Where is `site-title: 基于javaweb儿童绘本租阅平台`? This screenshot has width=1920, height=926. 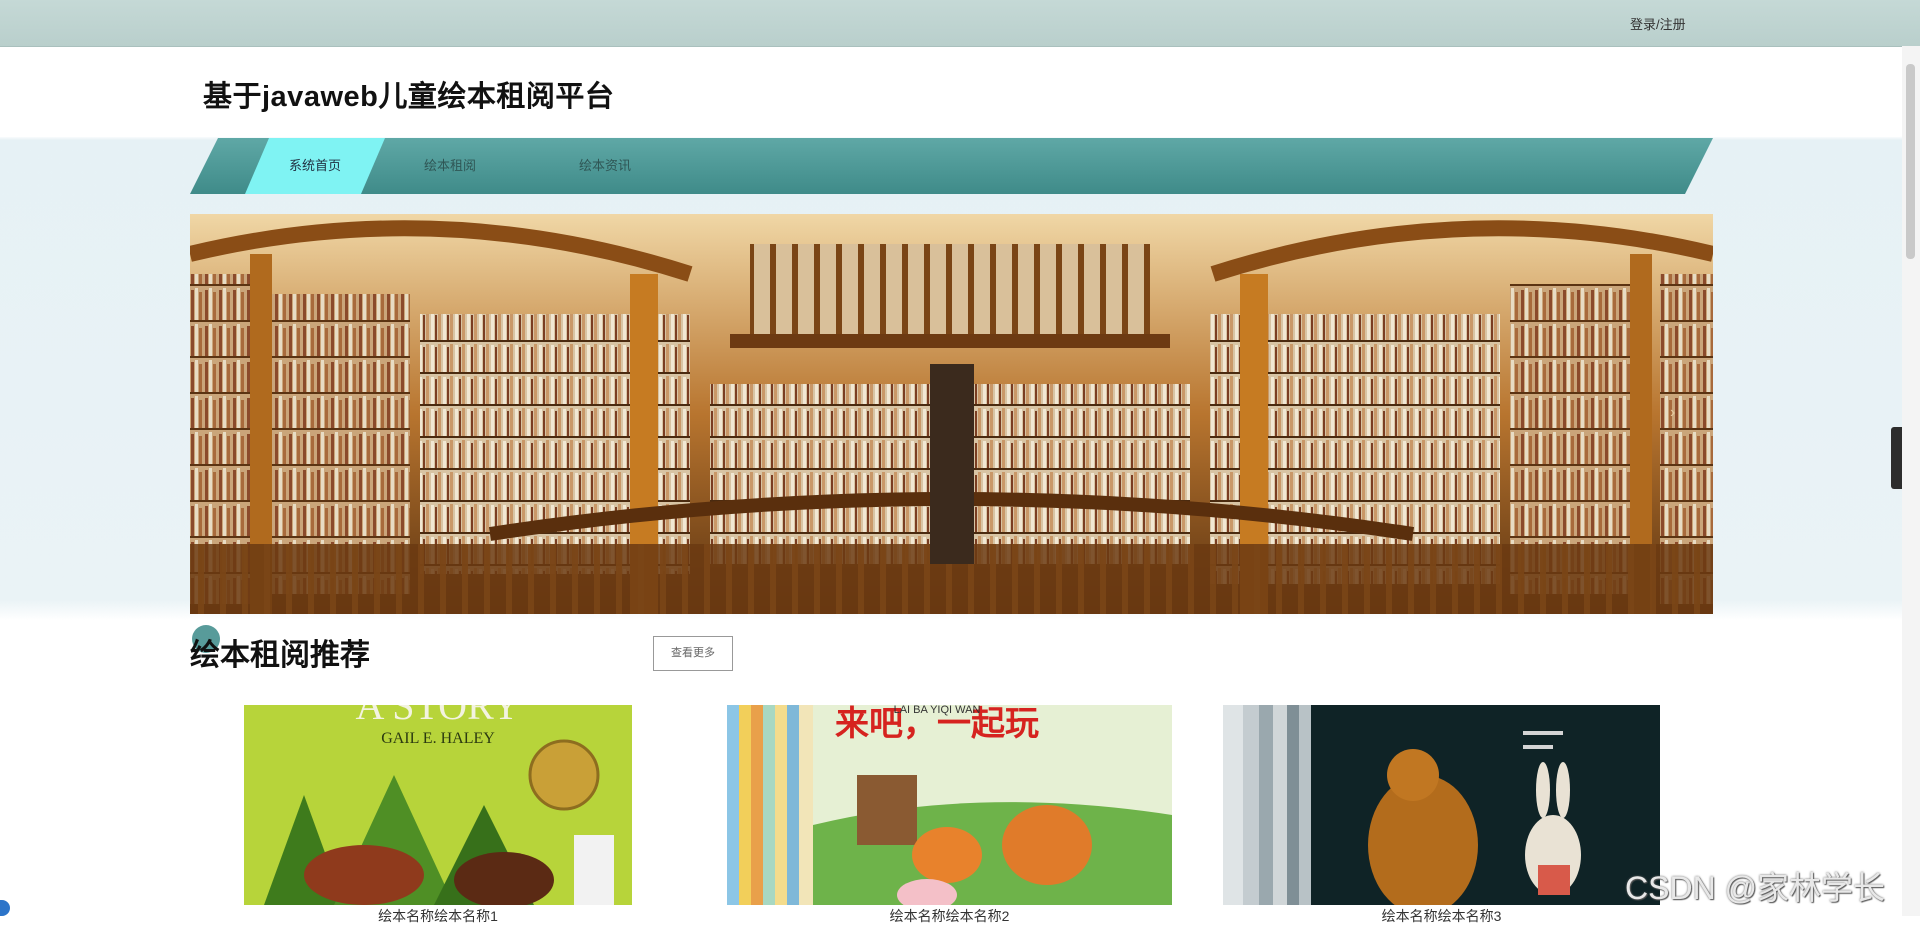
site-title: 基于javaweb儿童绘本租阅平台 is located at coordinates (409, 97).